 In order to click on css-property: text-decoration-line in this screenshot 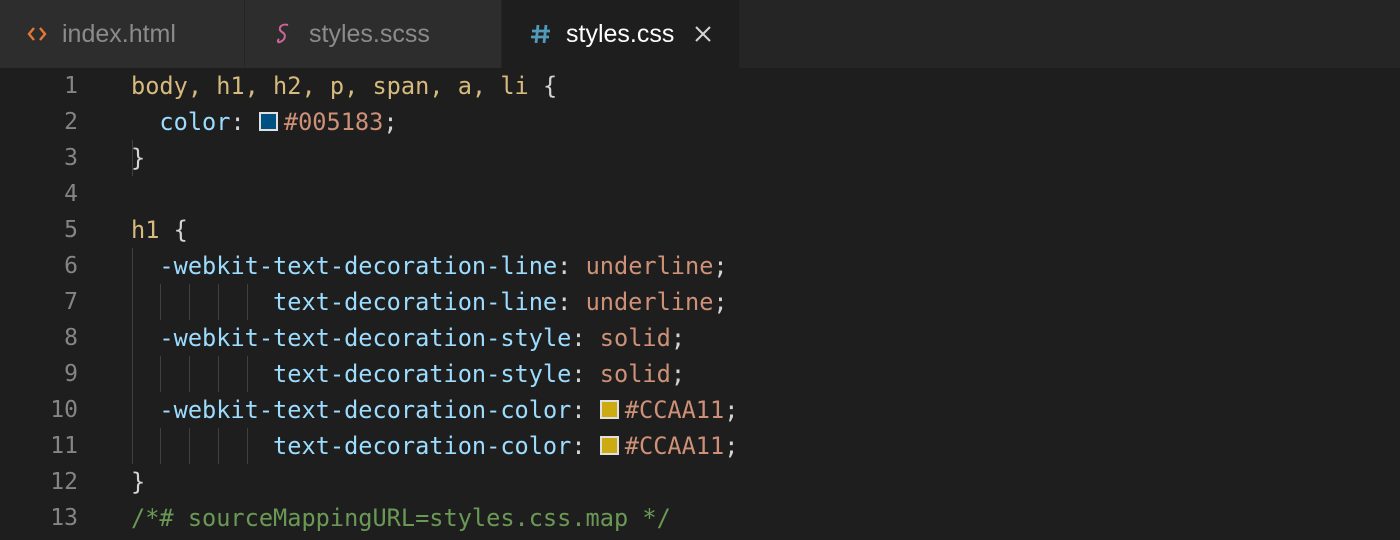, I will do `click(415, 302)`.